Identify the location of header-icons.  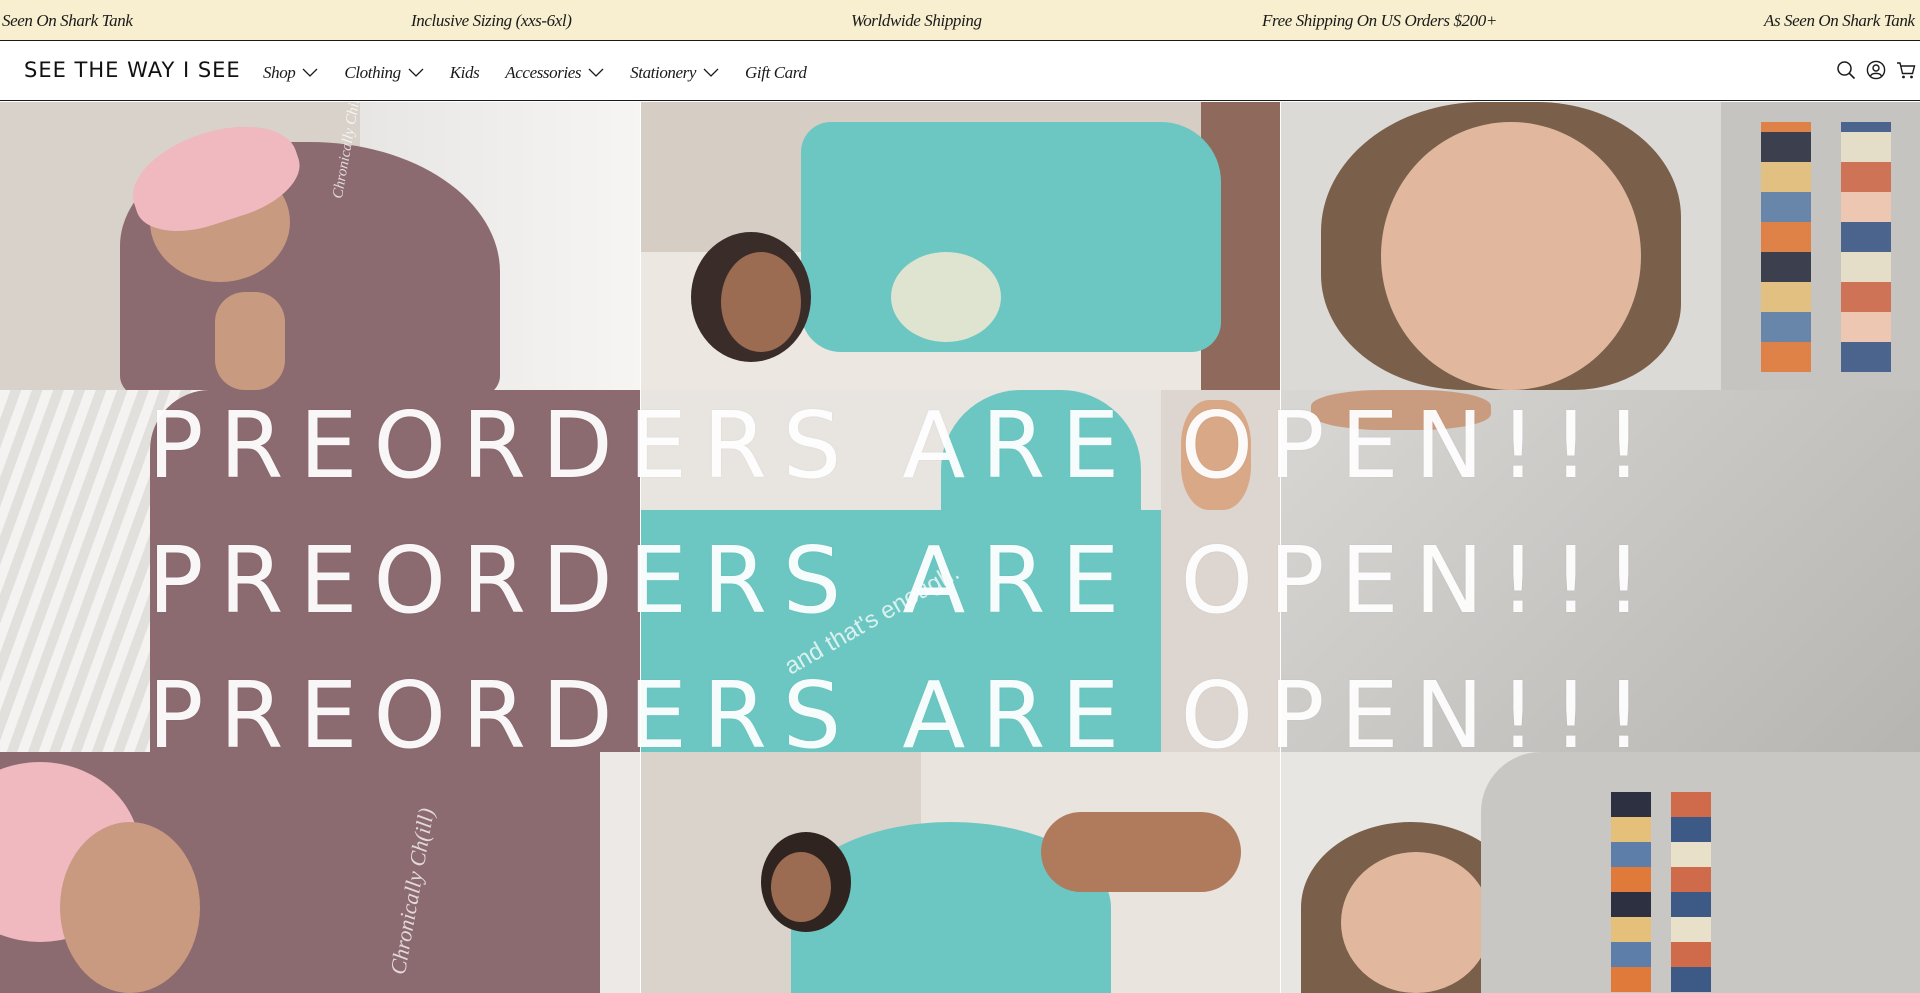
(1876, 70).